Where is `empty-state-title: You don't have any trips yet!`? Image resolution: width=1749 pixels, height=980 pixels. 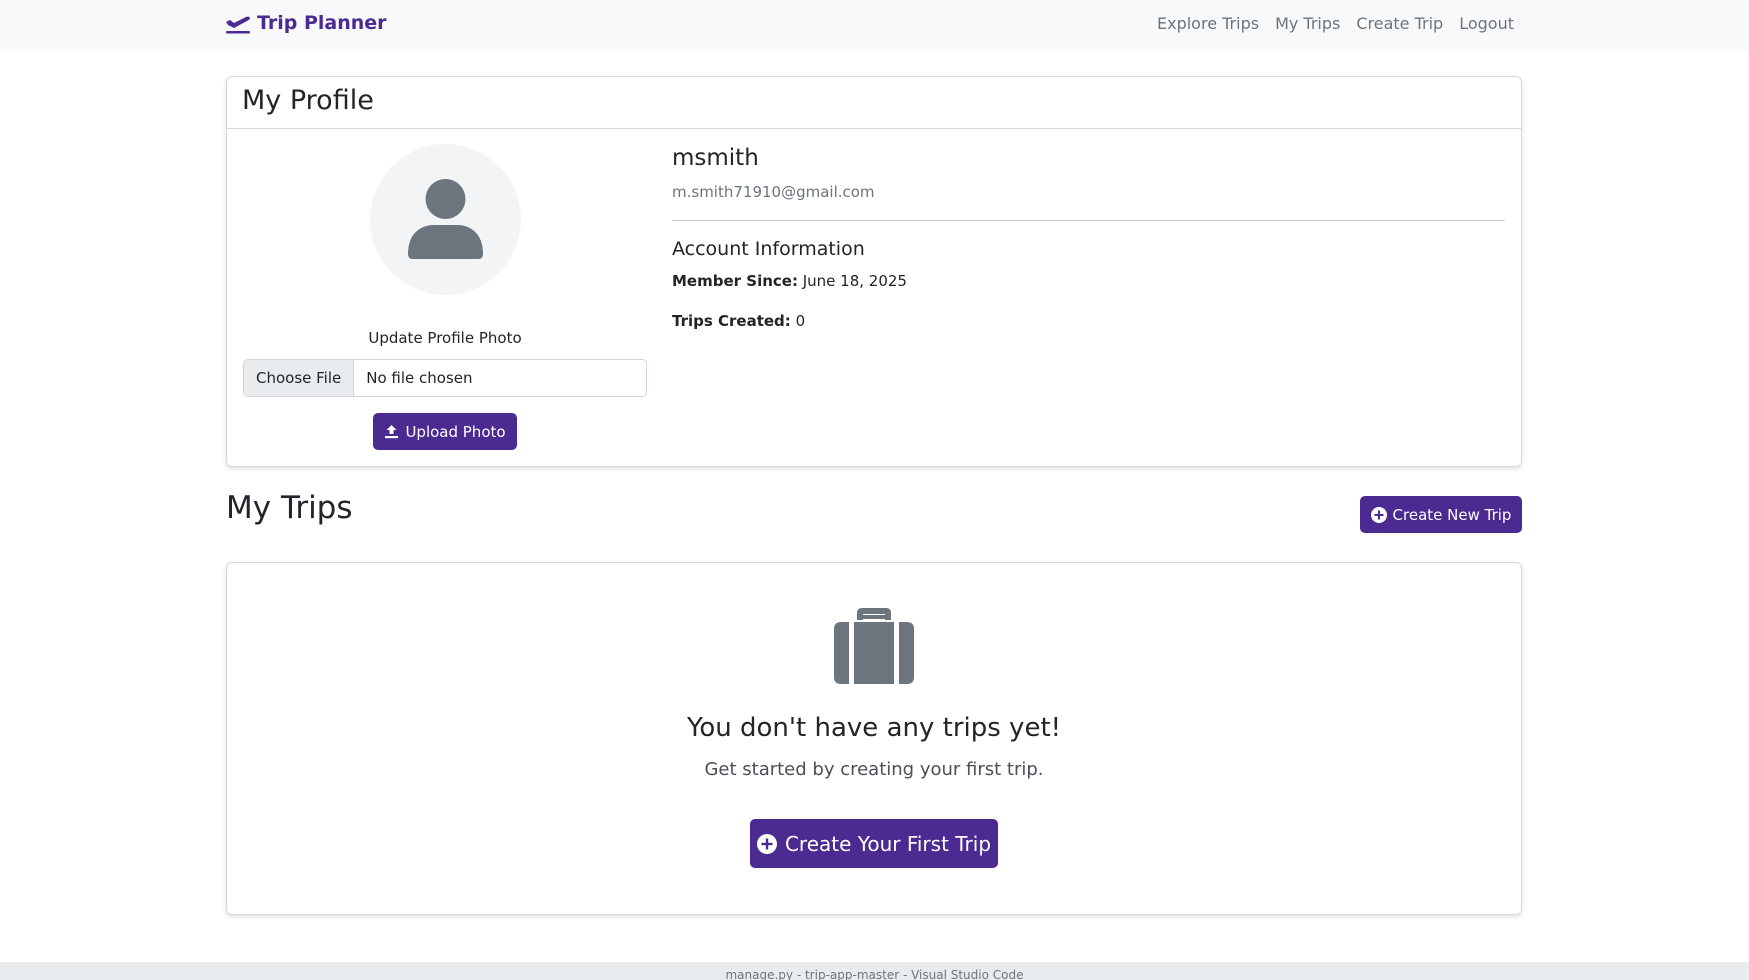
empty-state-title: You don't have any trips yet! is located at coordinates (874, 728).